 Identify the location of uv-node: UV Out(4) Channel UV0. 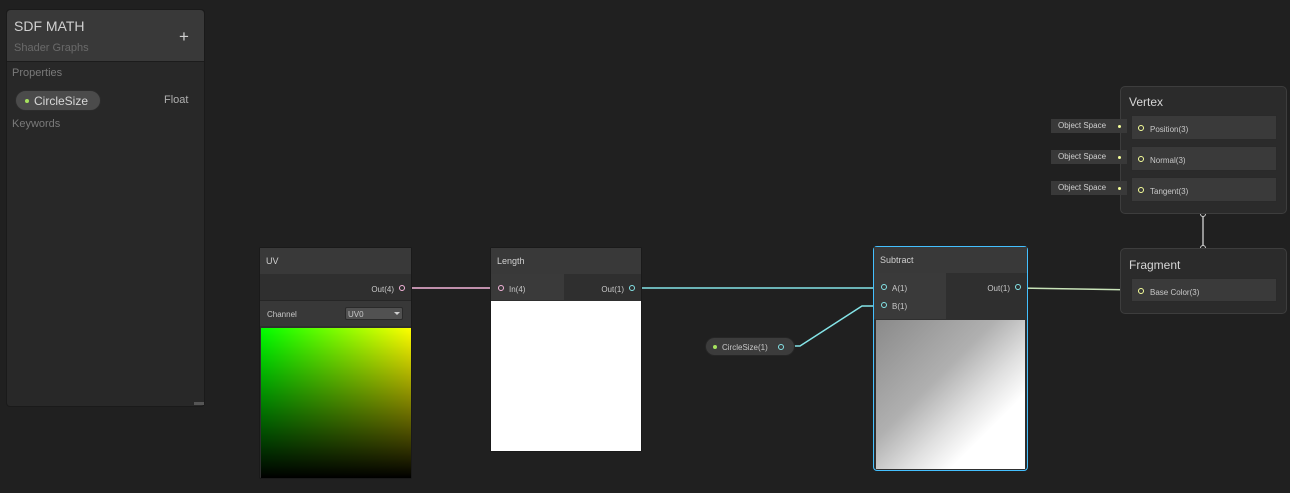
(335, 363).